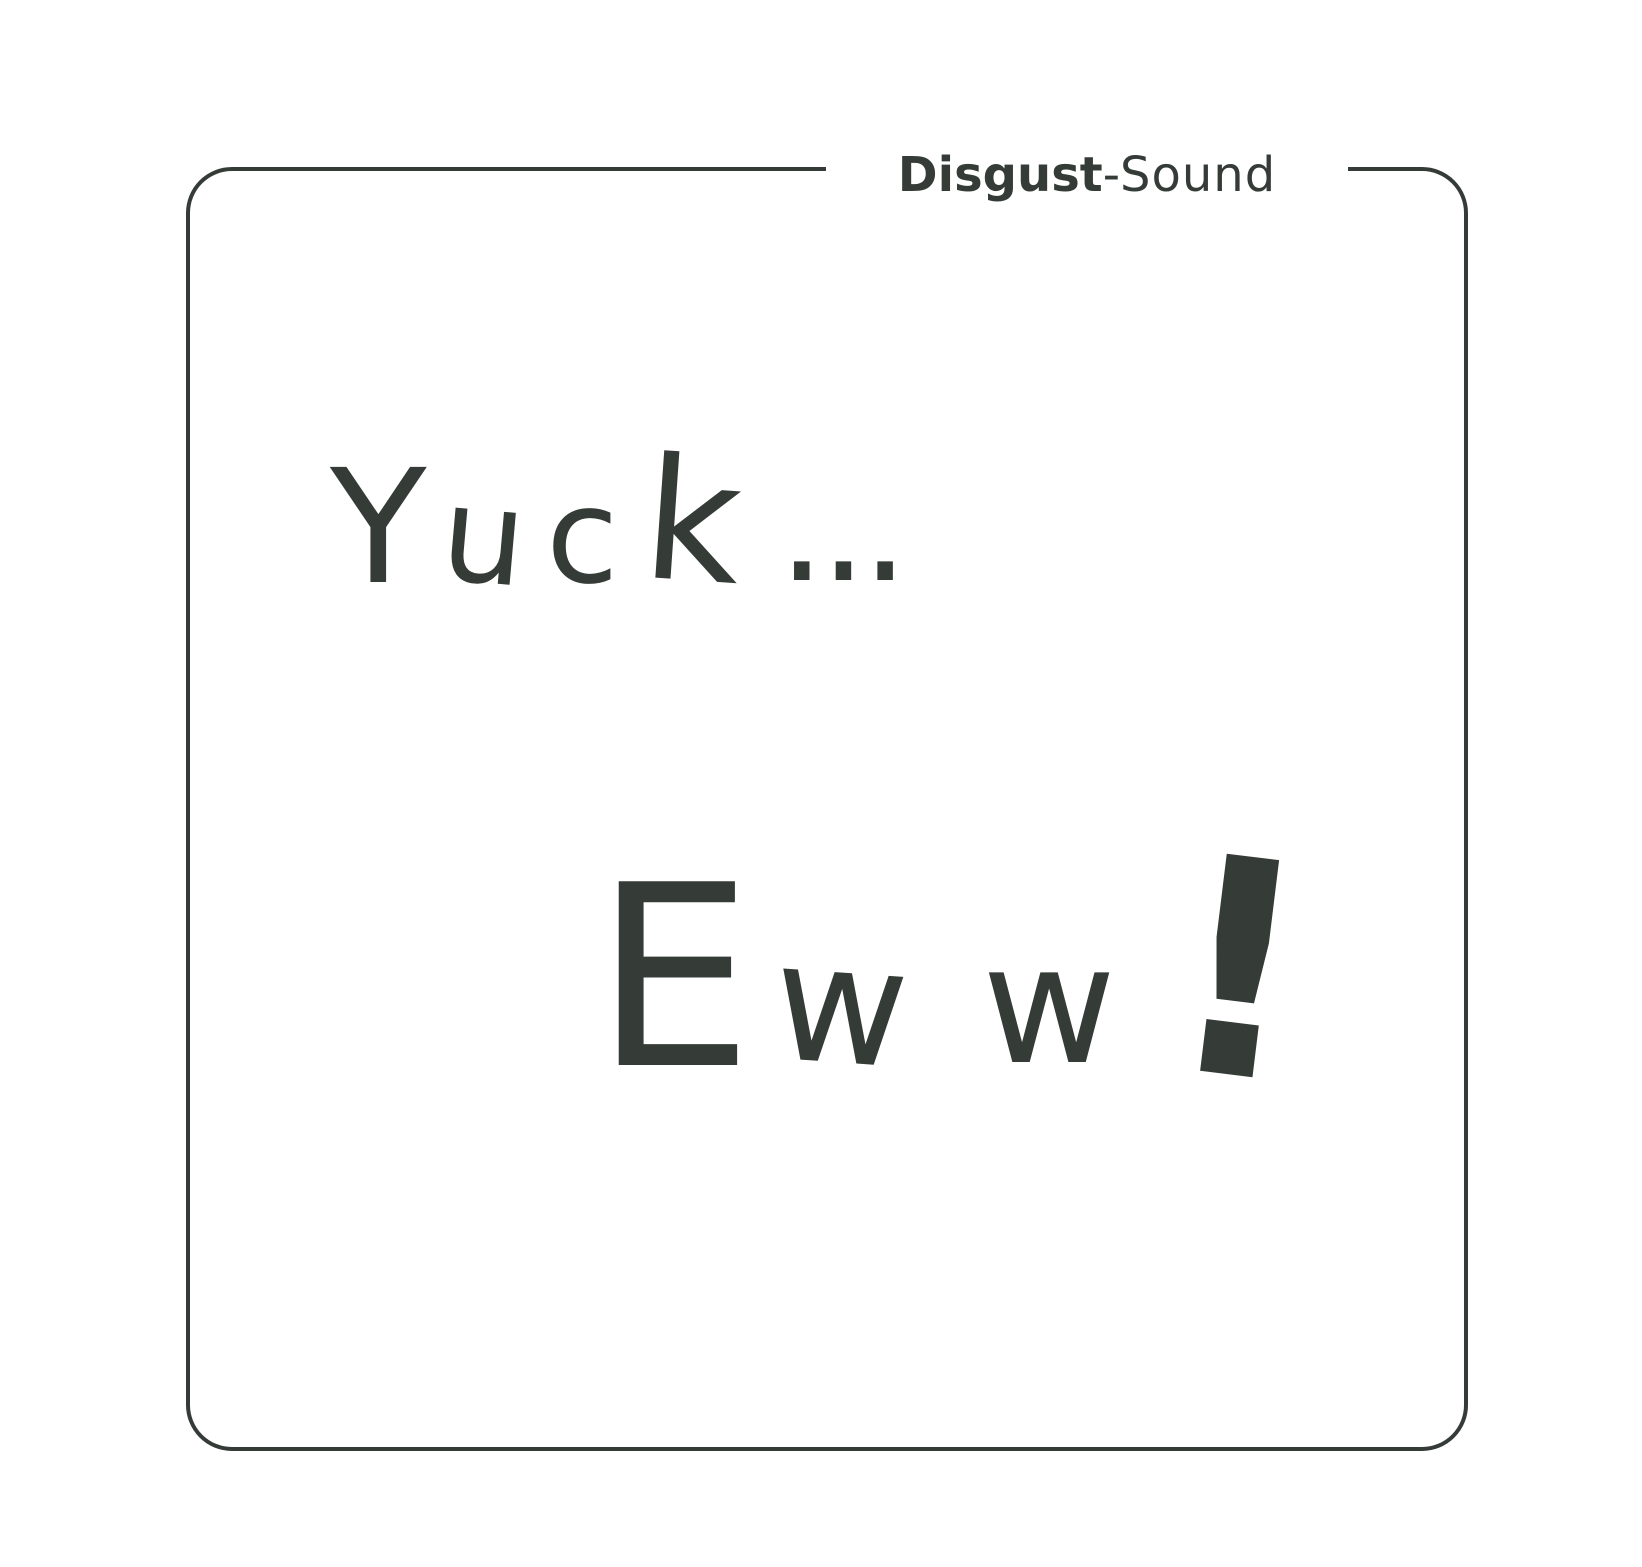  Describe the element at coordinates (840, 1006) in the screenshot. I see `word2-letter-w-first: w` at that location.